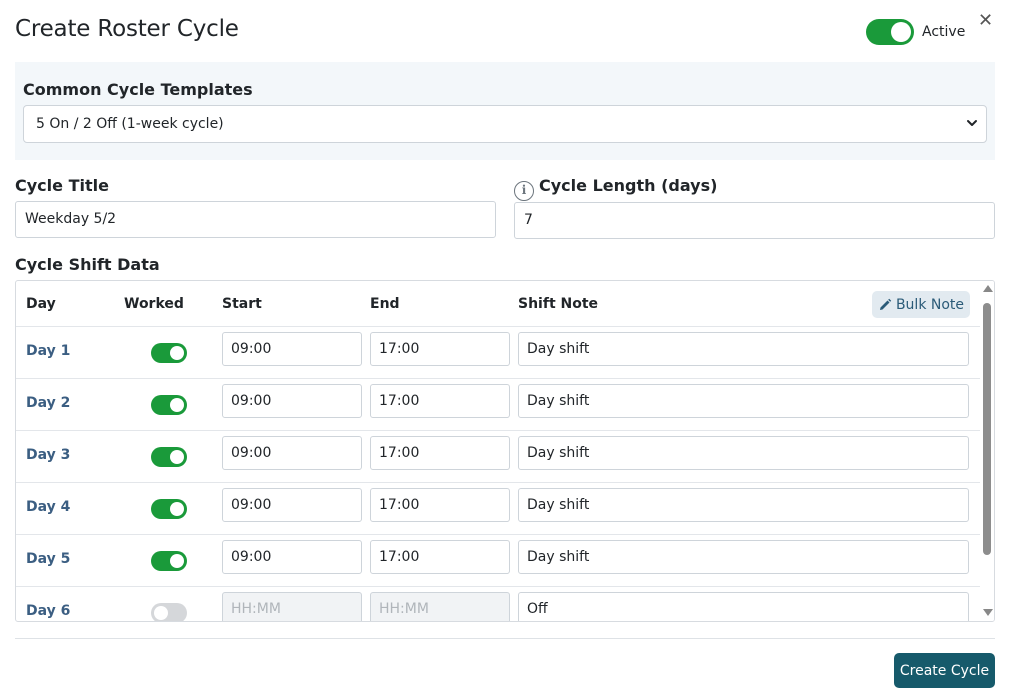 The image size is (1010, 693). Describe the element at coordinates (48, 351) in the screenshot. I see `day-label: Day 1` at that location.